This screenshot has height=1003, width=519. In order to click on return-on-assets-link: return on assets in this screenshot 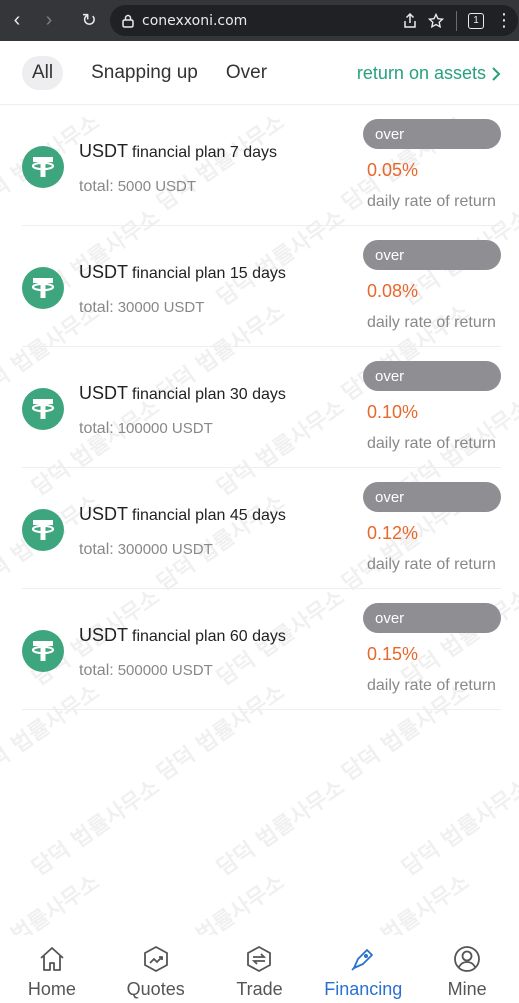, I will do `click(429, 73)`.